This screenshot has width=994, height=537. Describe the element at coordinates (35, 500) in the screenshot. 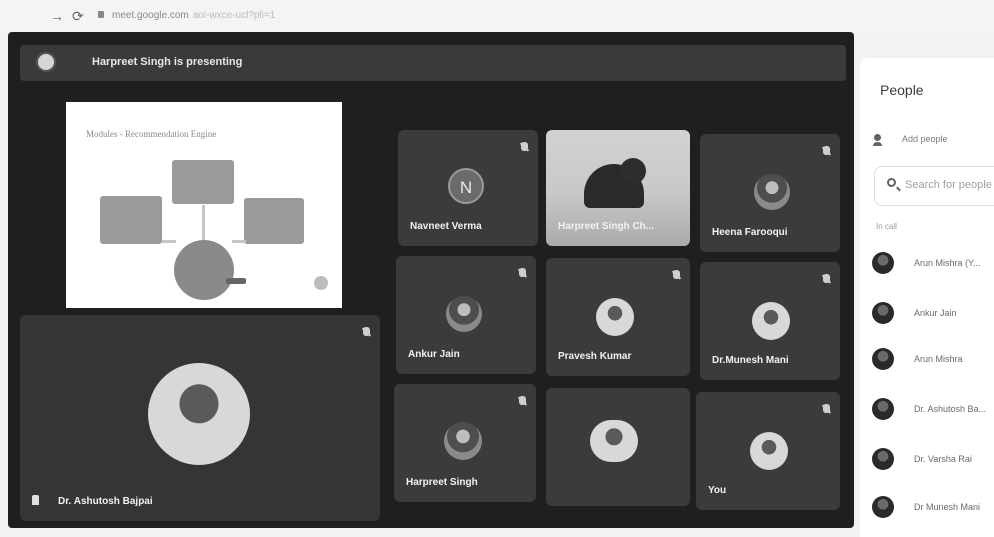

I see `pin-icon` at that location.